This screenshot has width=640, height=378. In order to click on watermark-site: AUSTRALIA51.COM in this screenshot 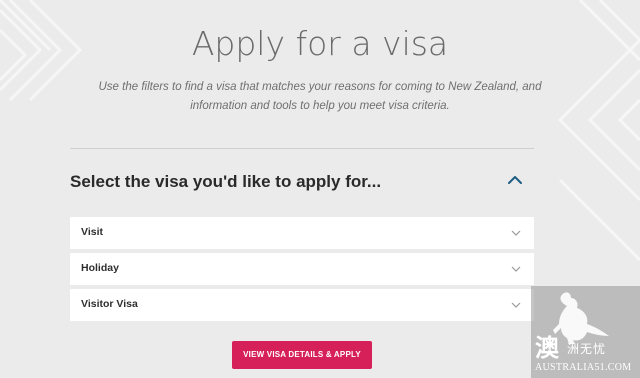, I will do `click(583, 367)`.